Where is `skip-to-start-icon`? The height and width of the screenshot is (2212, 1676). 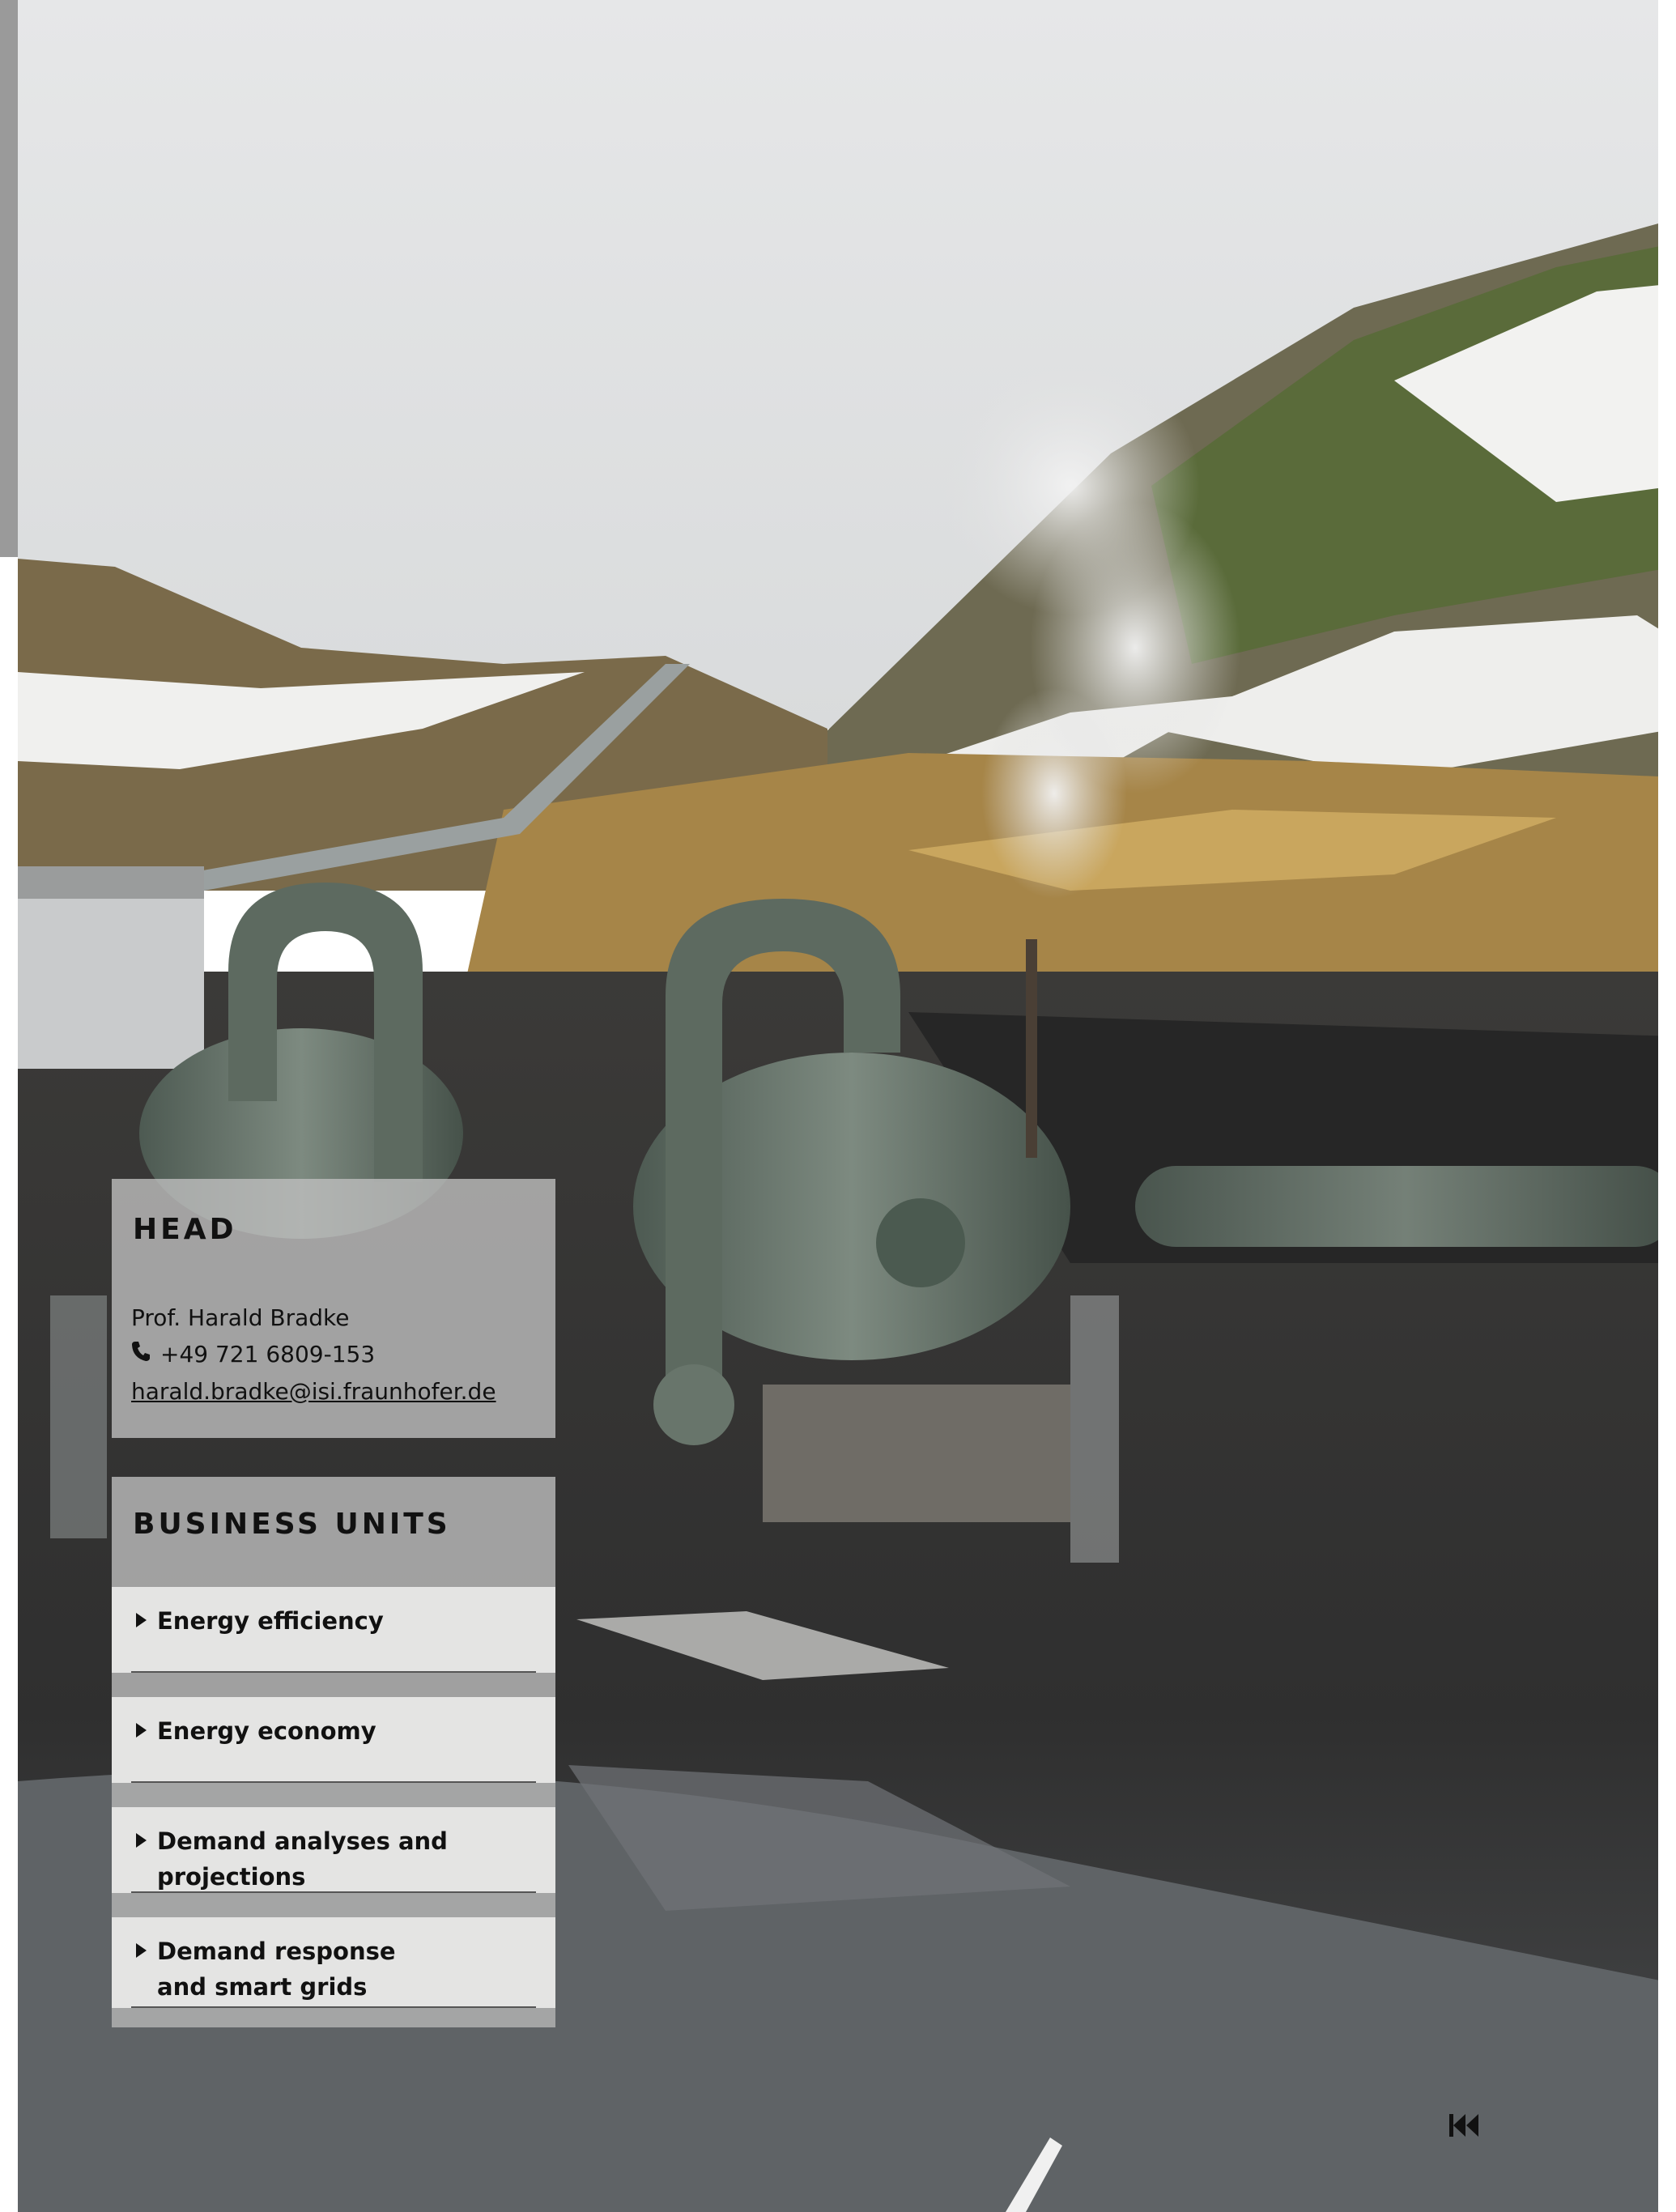 skip-to-start-icon is located at coordinates (1463, 2126).